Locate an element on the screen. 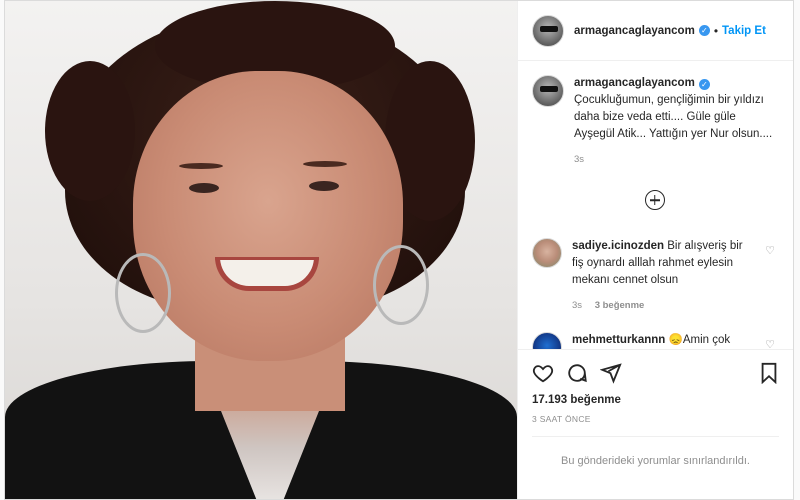 Image resolution: width=800 pixels, height=500 pixels. comments-restricted-notice: Bu gönderideki yorumlar sınırlandırıldı. is located at coordinates (655, 451).